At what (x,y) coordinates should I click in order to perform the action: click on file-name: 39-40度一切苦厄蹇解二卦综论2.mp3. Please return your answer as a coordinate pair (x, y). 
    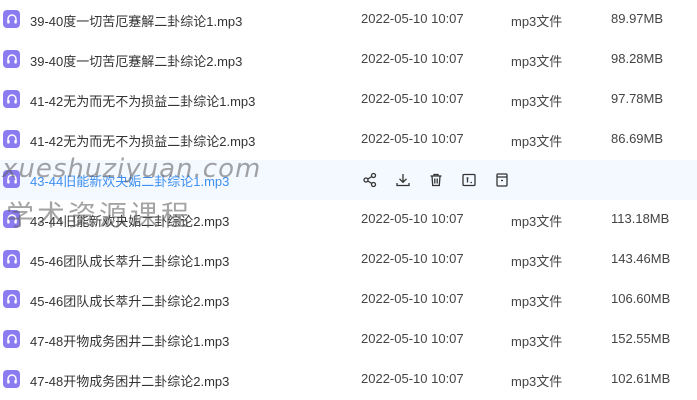
    Looking at the image, I should click on (136, 60).